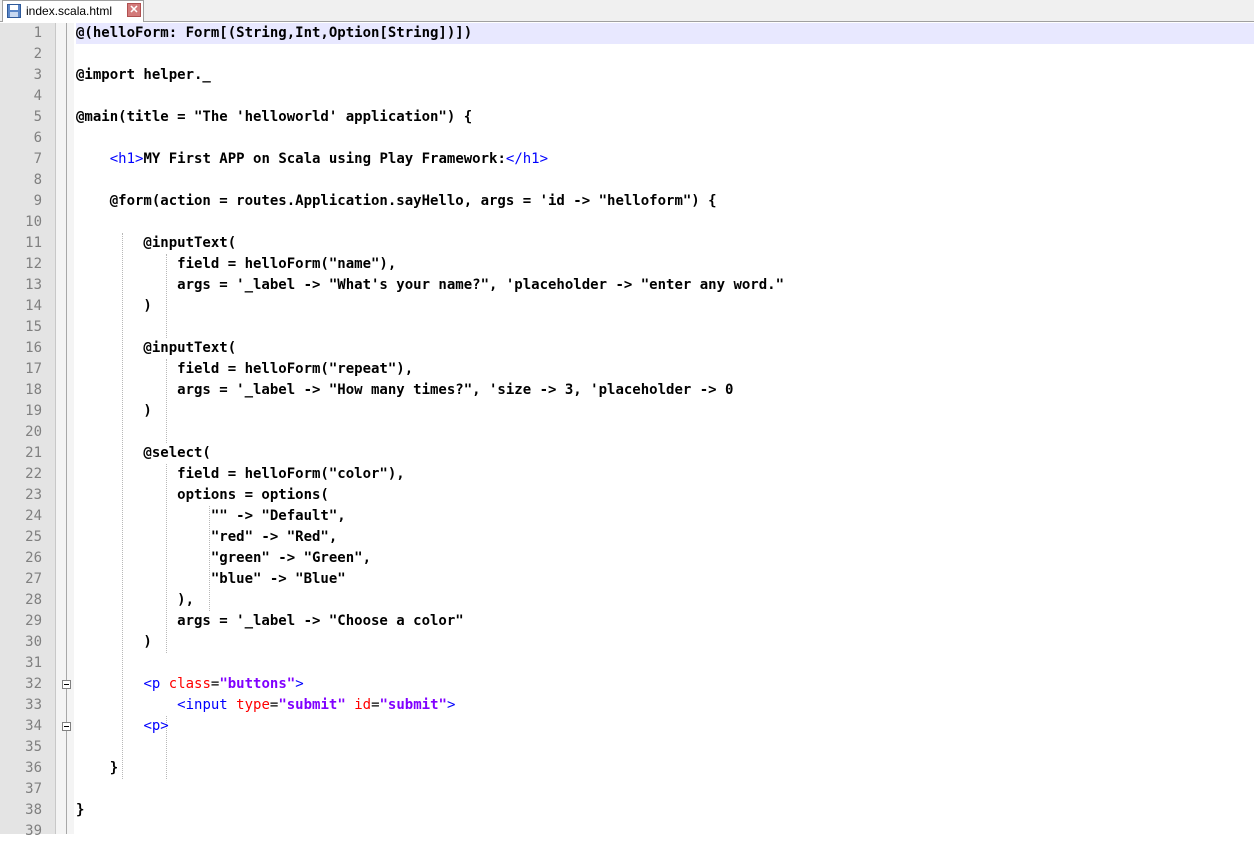  What do you see at coordinates (33, 558) in the screenshot?
I see `line-number: 26` at bounding box center [33, 558].